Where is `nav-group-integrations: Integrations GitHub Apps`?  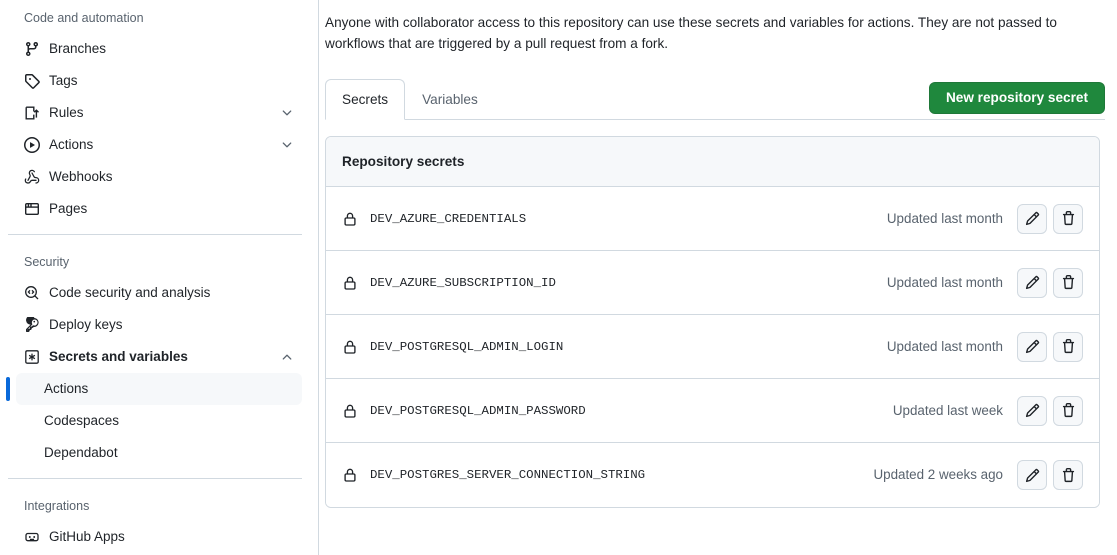 nav-group-integrations: Integrations GitHub Apps is located at coordinates (159, 520).